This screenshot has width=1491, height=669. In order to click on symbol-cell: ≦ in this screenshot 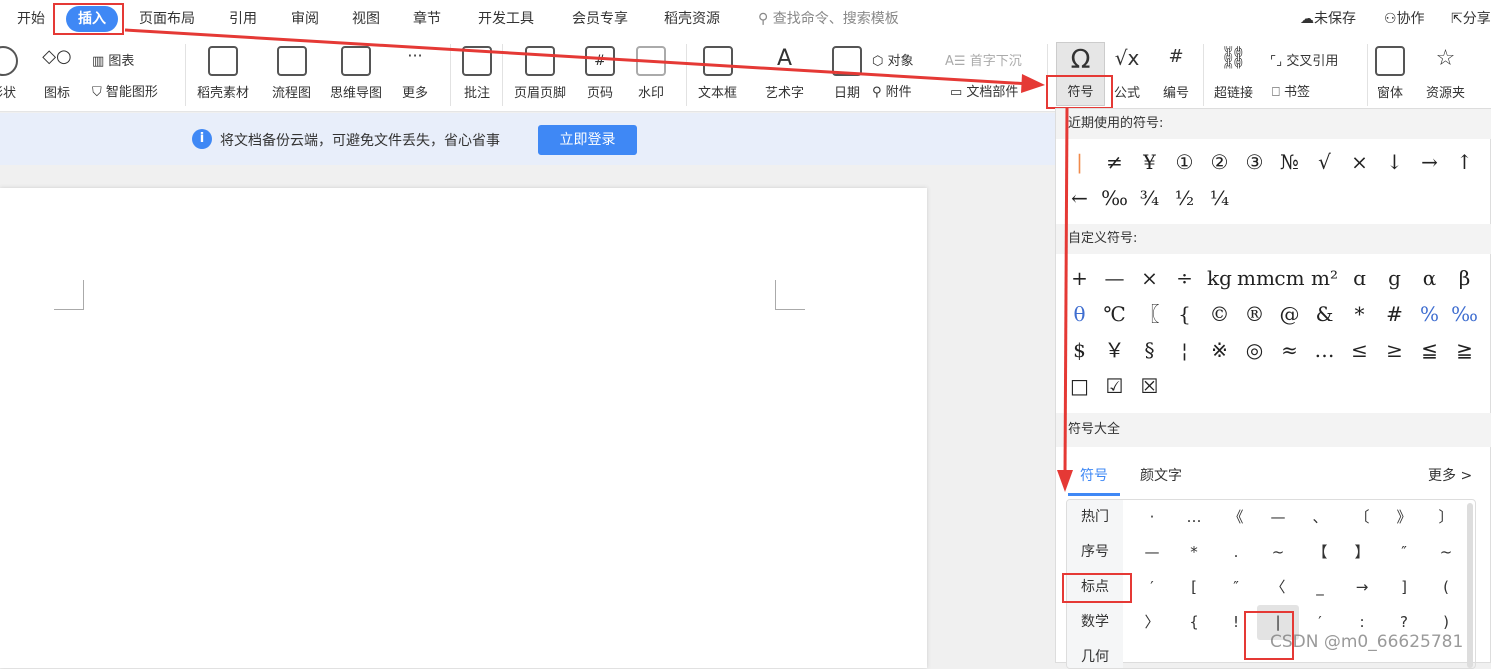, I will do `click(1429, 350)`.